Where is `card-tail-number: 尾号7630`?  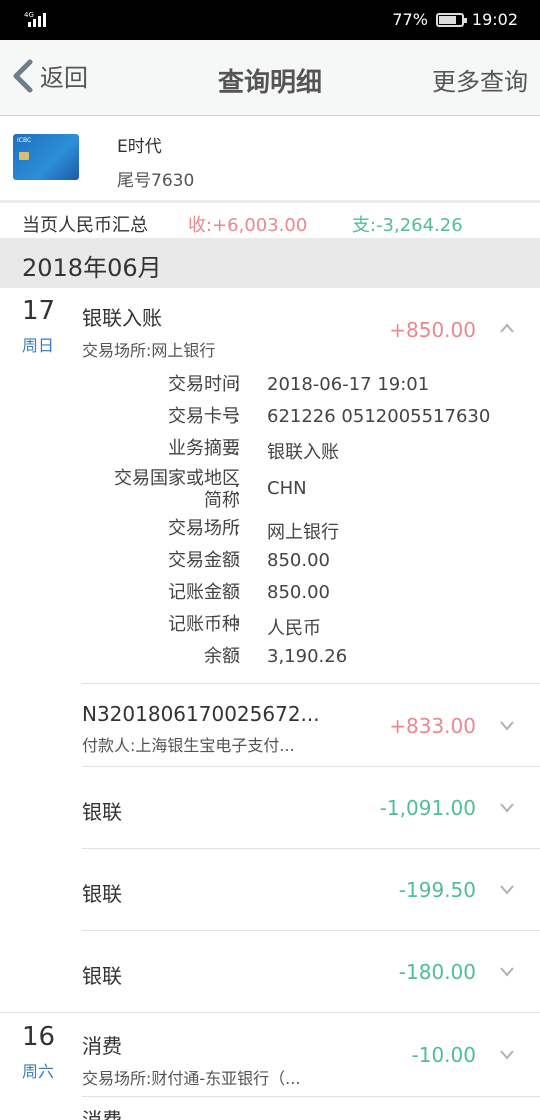
card-tail-number: 尾号7630 is located at coordinates (156, 181).